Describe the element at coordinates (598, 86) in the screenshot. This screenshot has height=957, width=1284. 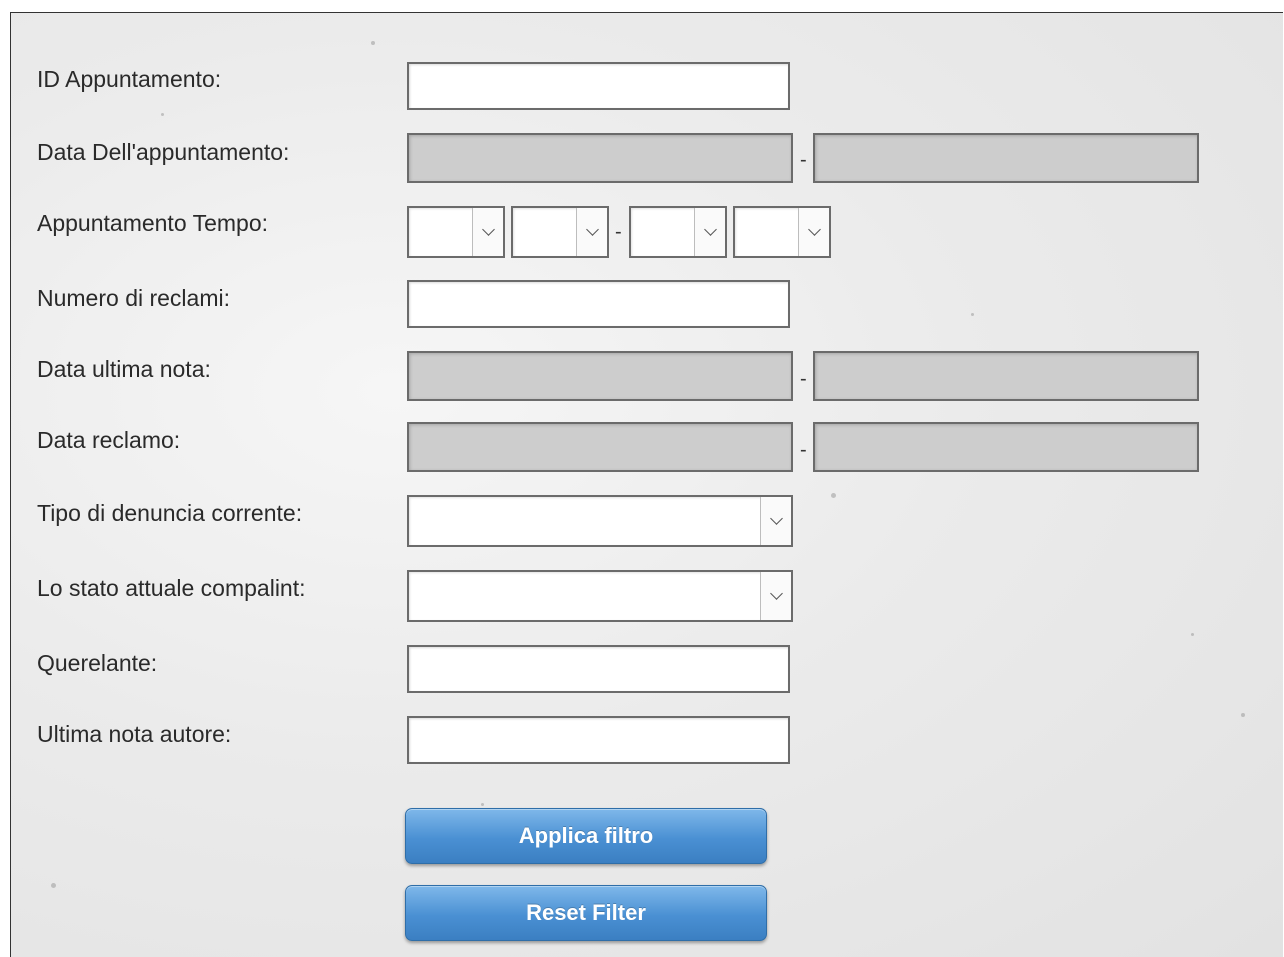
I see `id-appuntamento-input` at that location.